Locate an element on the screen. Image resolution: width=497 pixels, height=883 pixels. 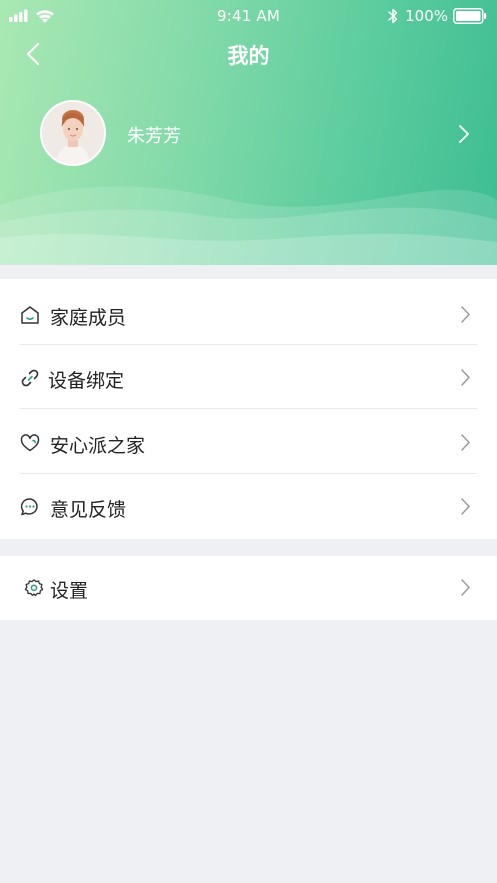
status-bar: 9:41 AM 100% is located at coordinates (248, 16).